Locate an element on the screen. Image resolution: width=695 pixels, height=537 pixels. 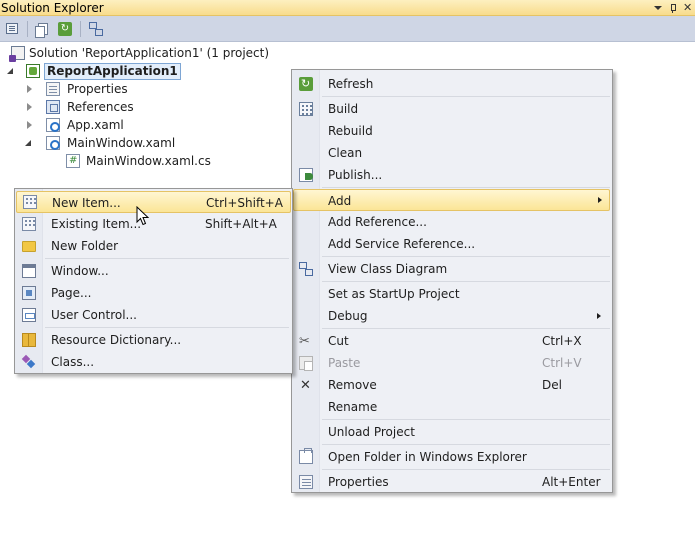
menu-item-properties: Properties Alt+Enter is located at coordinates (451, 482).